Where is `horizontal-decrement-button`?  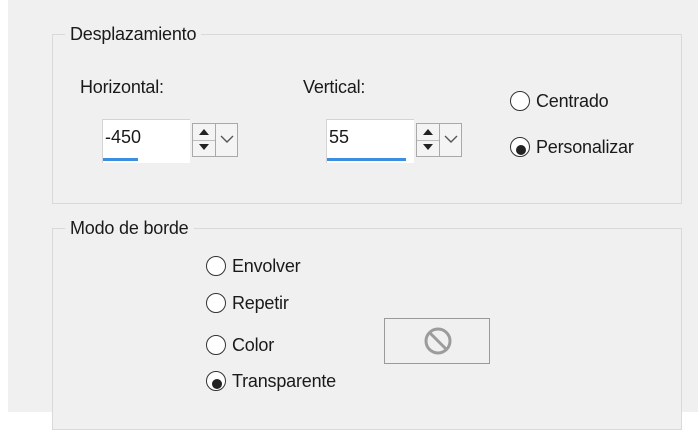 horizontal-decrement-button is located at coordinates (204, 148).